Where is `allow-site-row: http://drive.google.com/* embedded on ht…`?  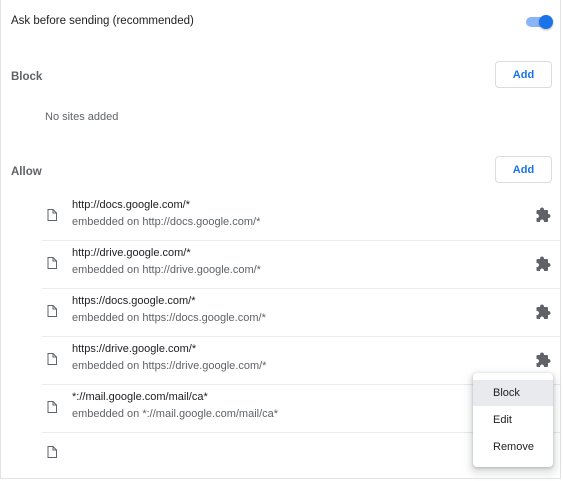
allow-site-row: http://drive.google.com/* embedded on ht… is located at coordinates (301, 265).